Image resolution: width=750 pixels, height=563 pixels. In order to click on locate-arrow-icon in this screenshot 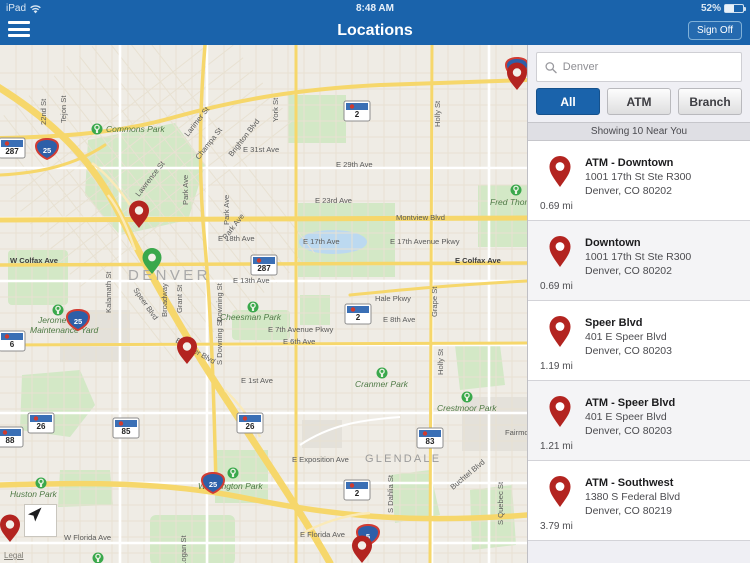, I will do `click(35, 514)`.